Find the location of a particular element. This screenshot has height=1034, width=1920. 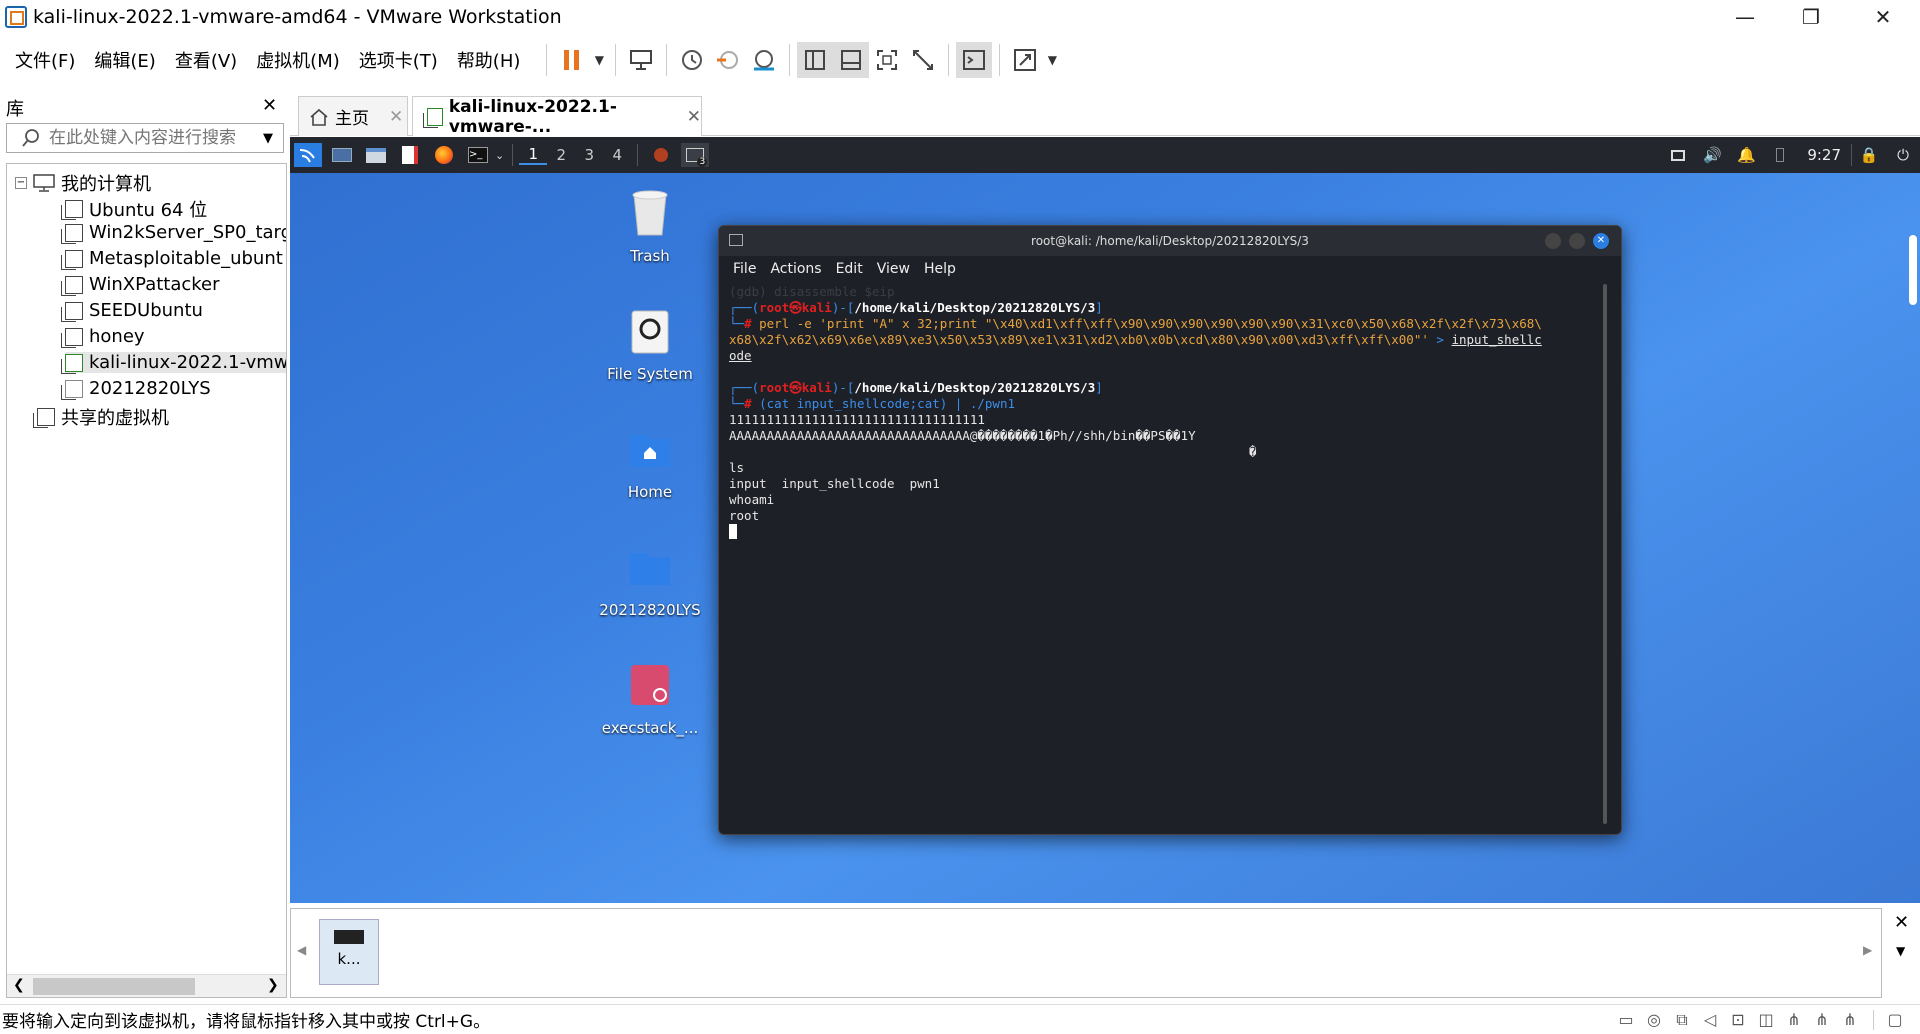

revert-snapshot-icon is located at coordinates (728, 60).